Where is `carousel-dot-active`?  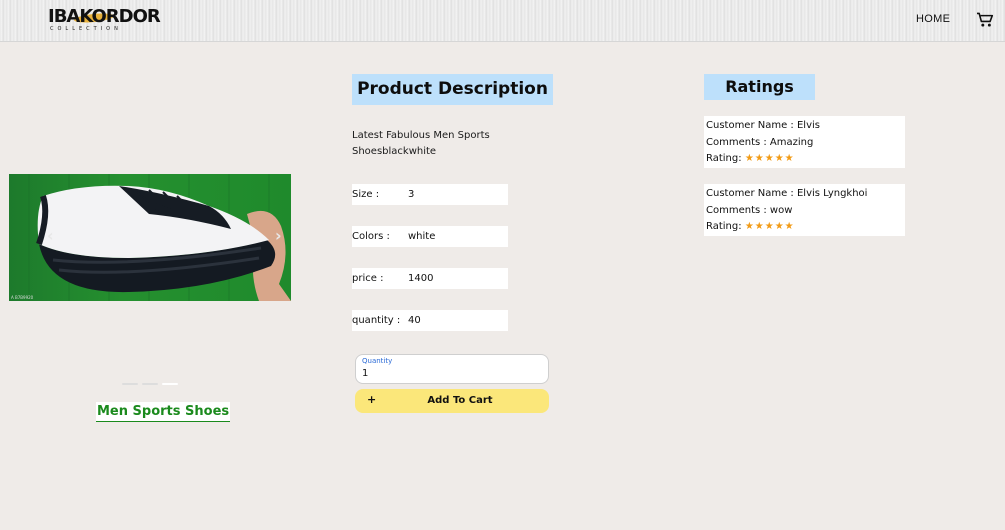
carousel-dot-active is located at coordinates (170, 384).